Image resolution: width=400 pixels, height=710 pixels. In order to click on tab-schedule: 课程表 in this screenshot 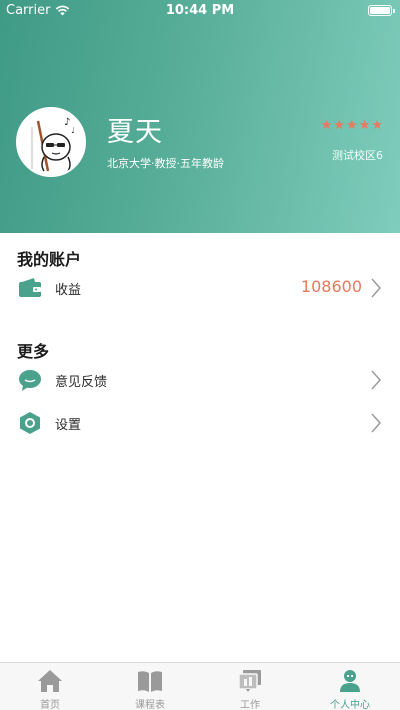, I will do `click(150, 686)`.